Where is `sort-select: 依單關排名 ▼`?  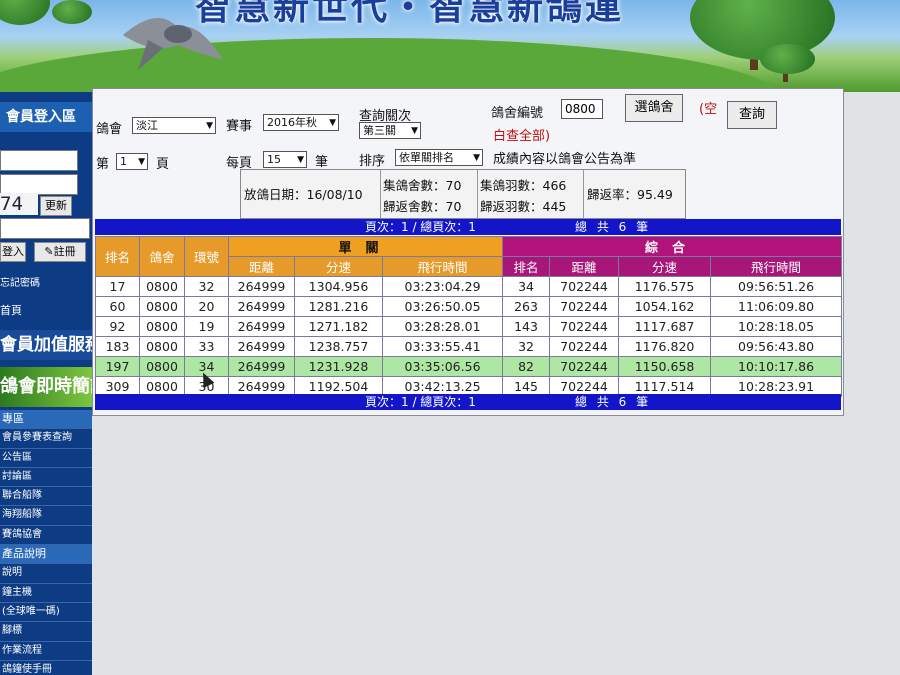
sort-select: 依單關排名 ▼ is located at coordinates (439, 157).